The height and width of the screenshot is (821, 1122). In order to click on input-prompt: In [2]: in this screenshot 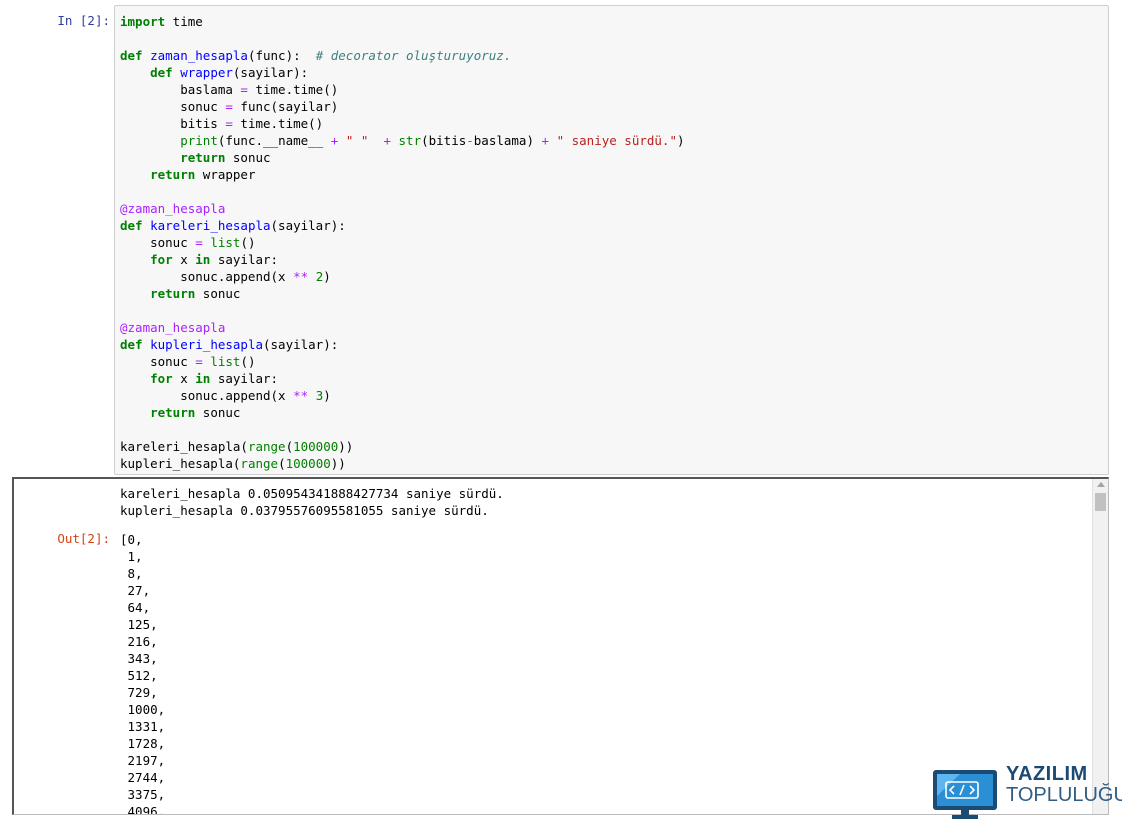, I will do `click(83, 20)`.